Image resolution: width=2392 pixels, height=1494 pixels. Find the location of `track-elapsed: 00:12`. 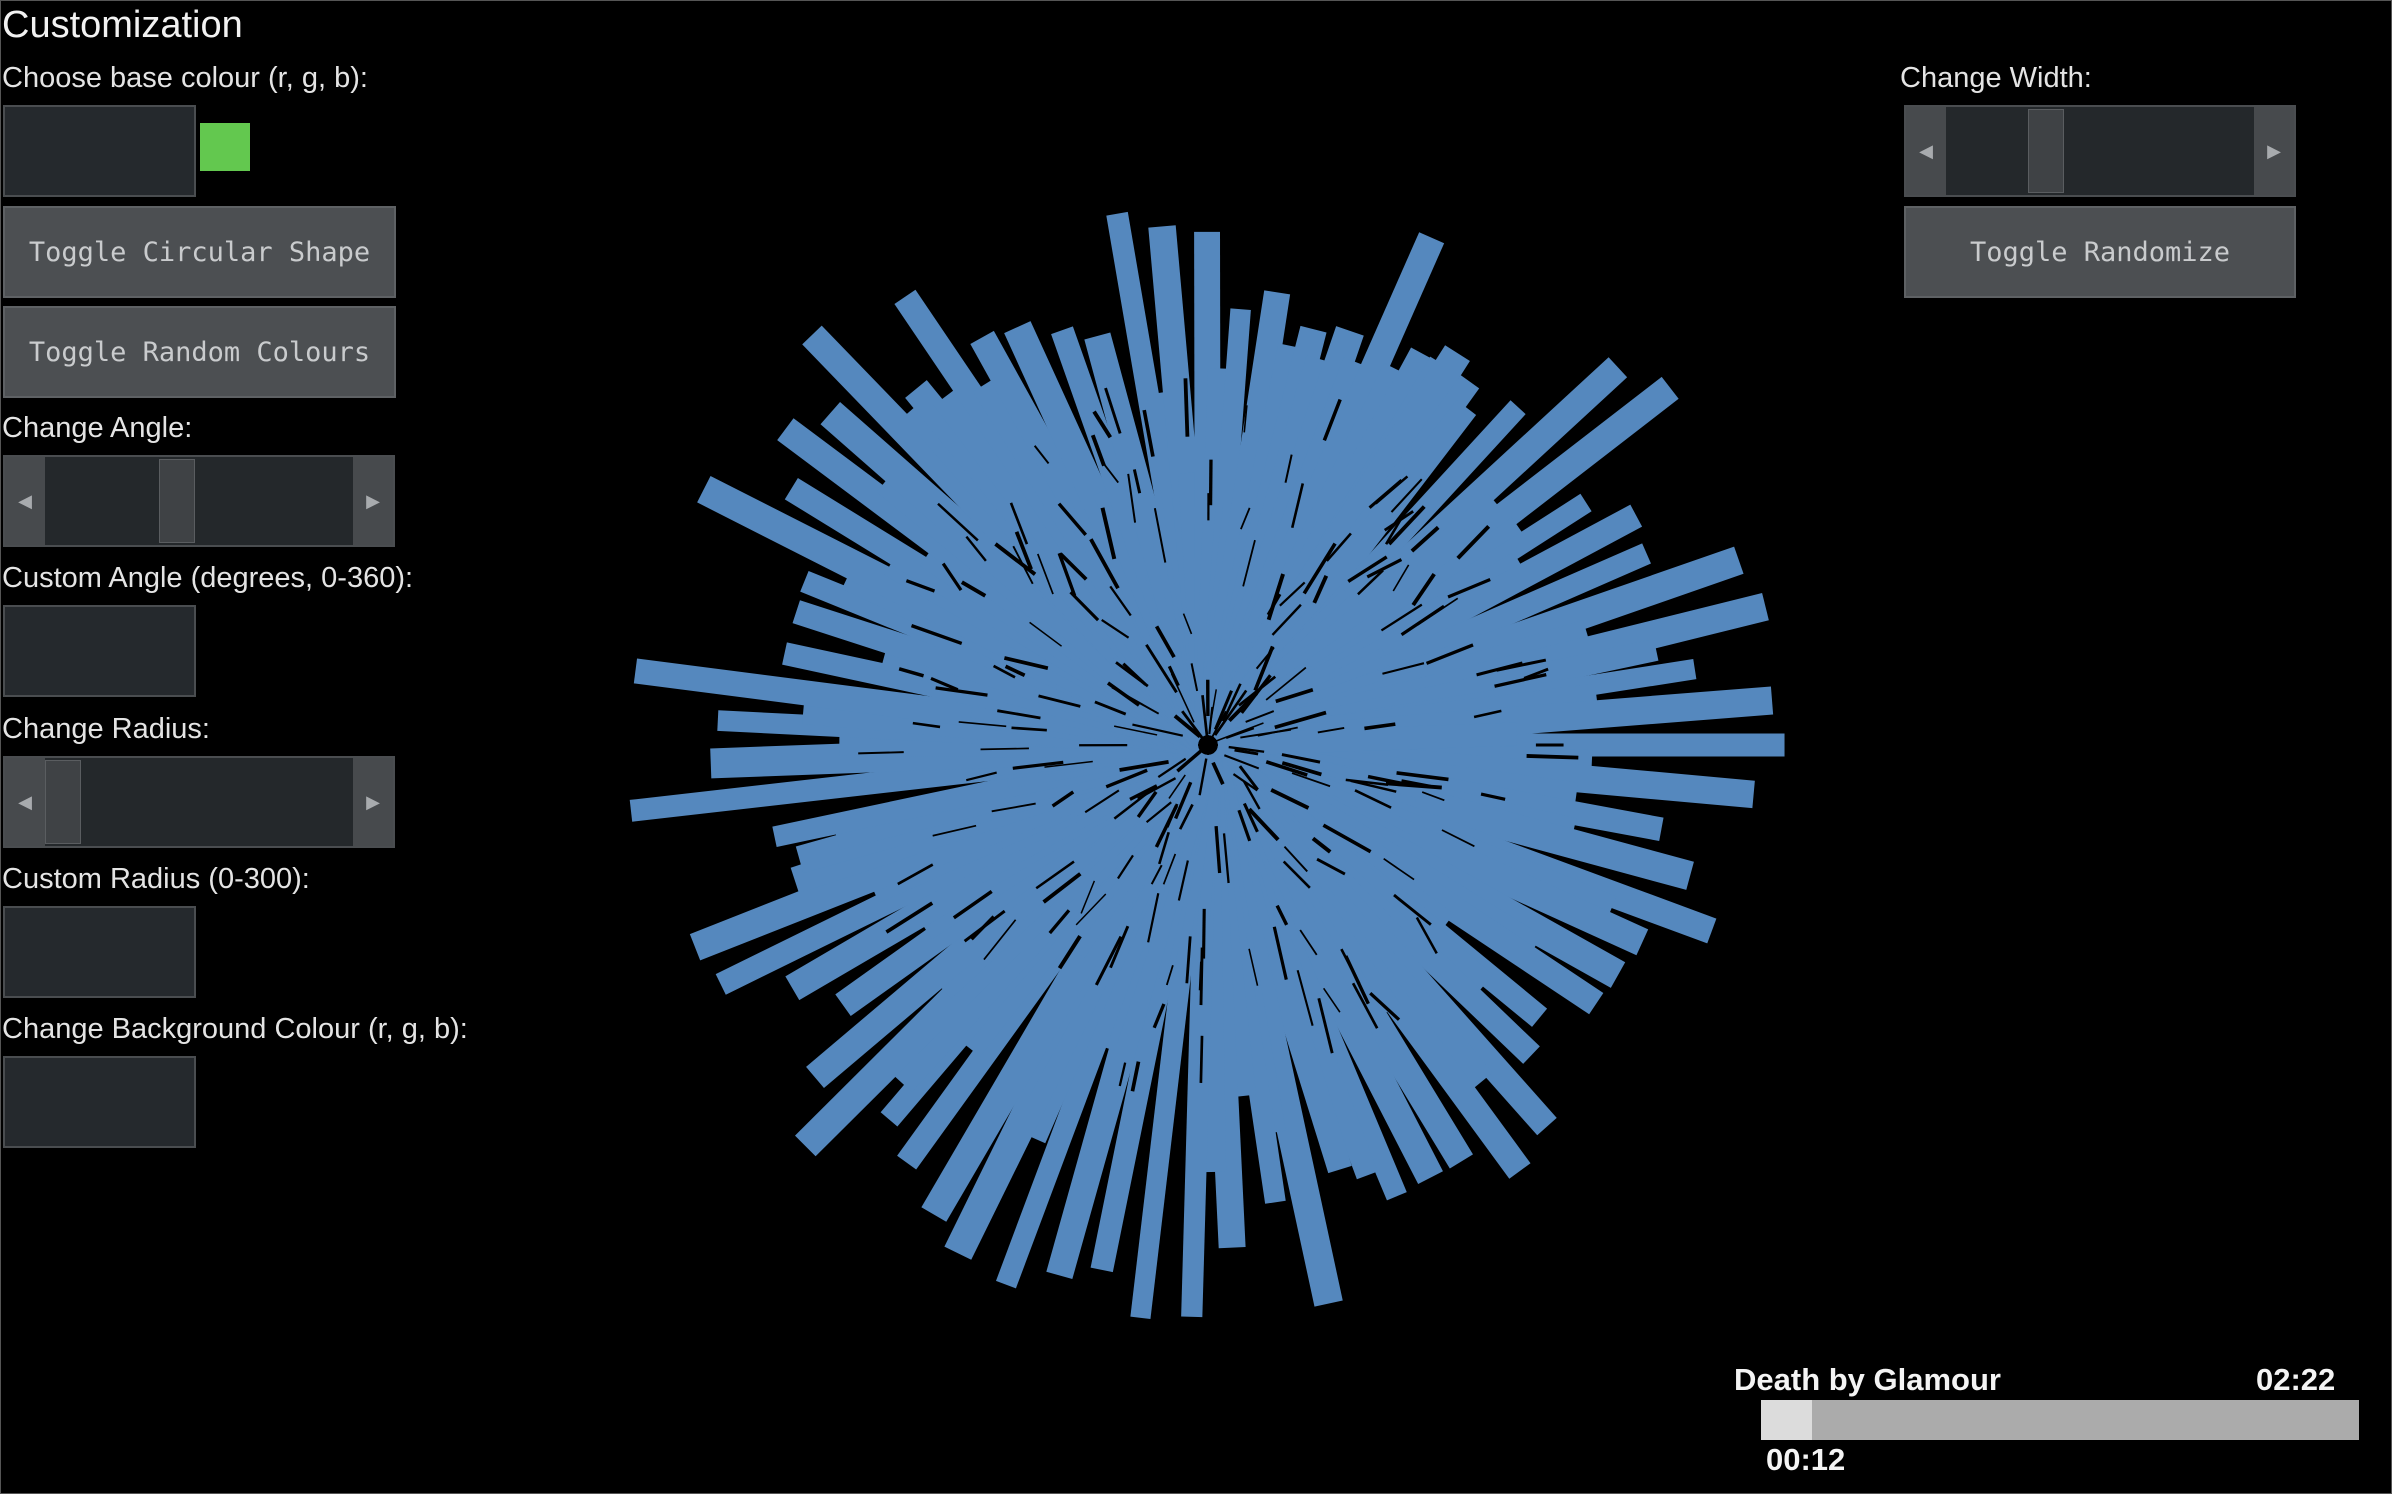

track-elapsed: 00:12 is located at coordinates (1806, 1459).